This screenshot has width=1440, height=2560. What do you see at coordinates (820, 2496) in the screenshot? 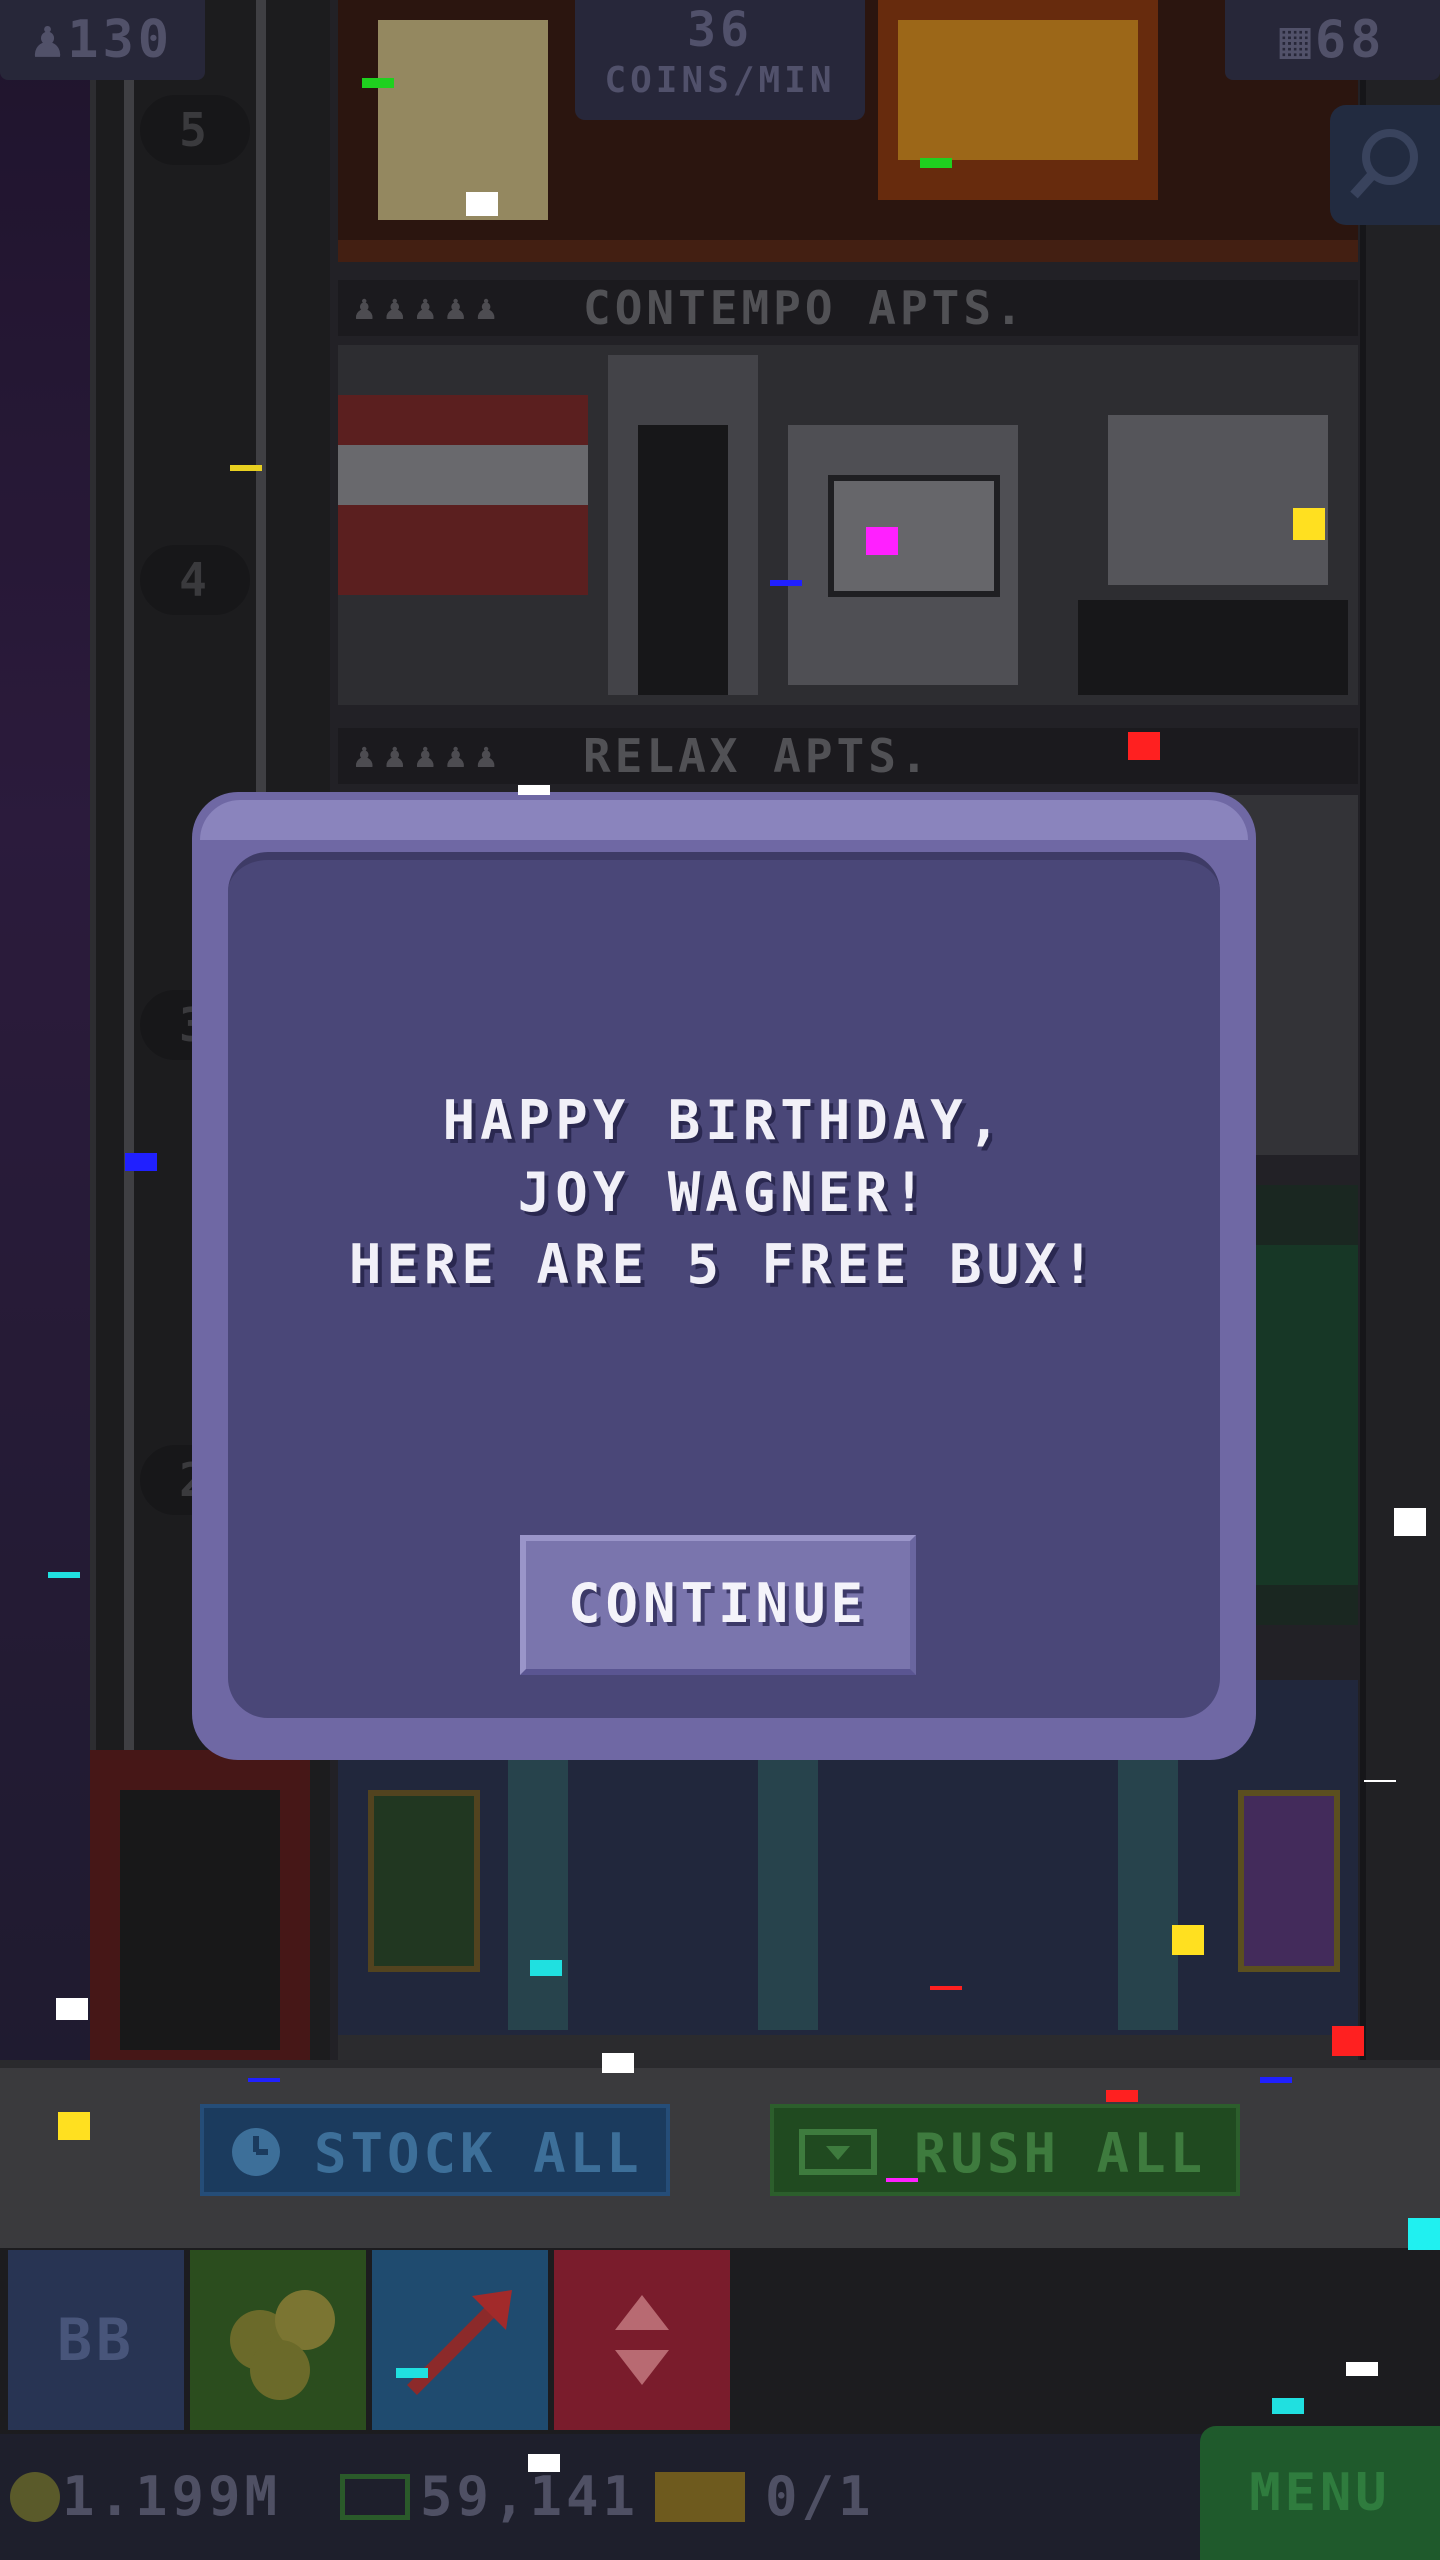
I see `tickets-value: 0/1` at bounding box center [820, 2496].